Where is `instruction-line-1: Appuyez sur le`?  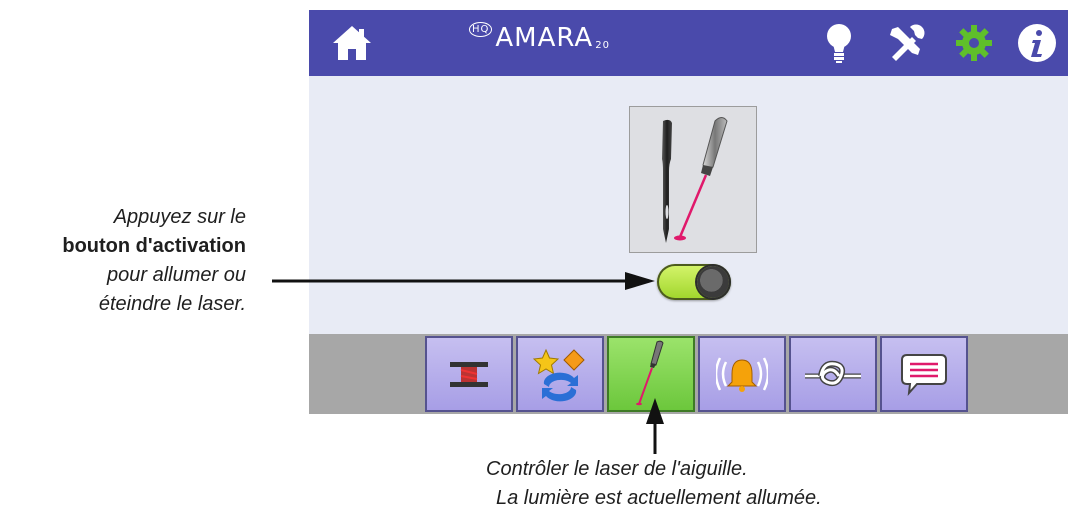 instruction-line-1: Appuyez sur le is located at coordinates (179, 217).